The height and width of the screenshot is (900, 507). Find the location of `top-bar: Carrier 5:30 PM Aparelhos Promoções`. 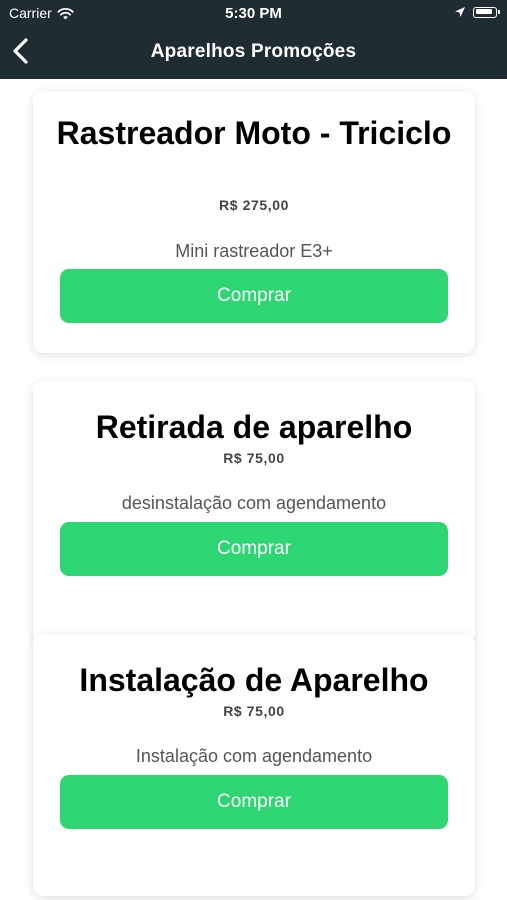

top-bar: Carrier 5:30 PM Aparelhos Promoções is located at coordinates (253, 39).